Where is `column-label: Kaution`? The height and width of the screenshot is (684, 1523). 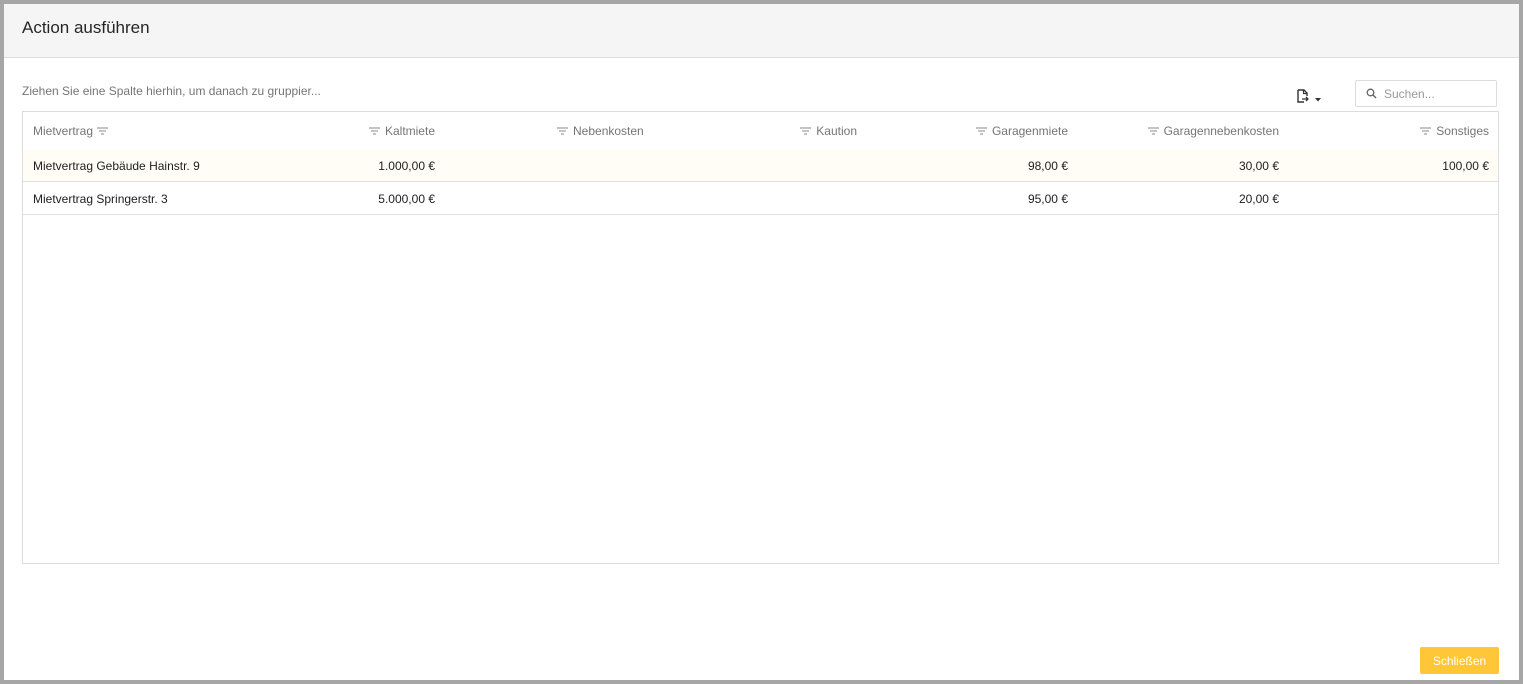
column-label: Kaution is located at coordinates (836, 130).